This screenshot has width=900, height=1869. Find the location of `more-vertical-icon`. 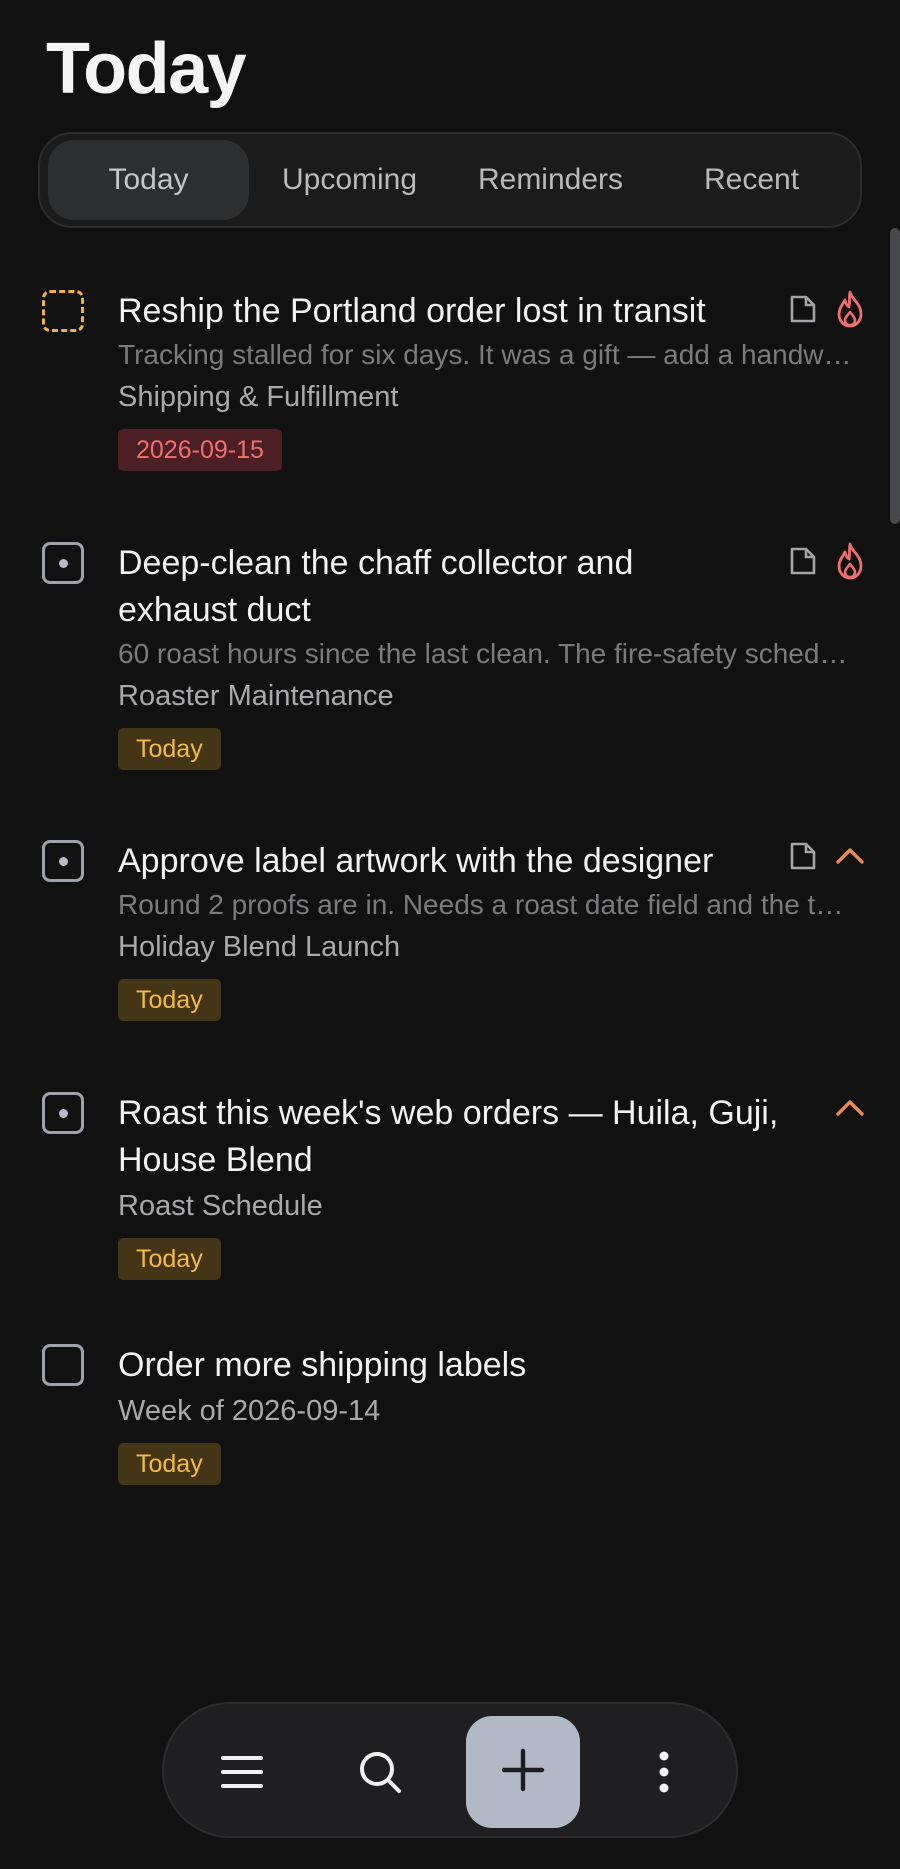

more-vertical-icon is located at coordinates (664, 1772).